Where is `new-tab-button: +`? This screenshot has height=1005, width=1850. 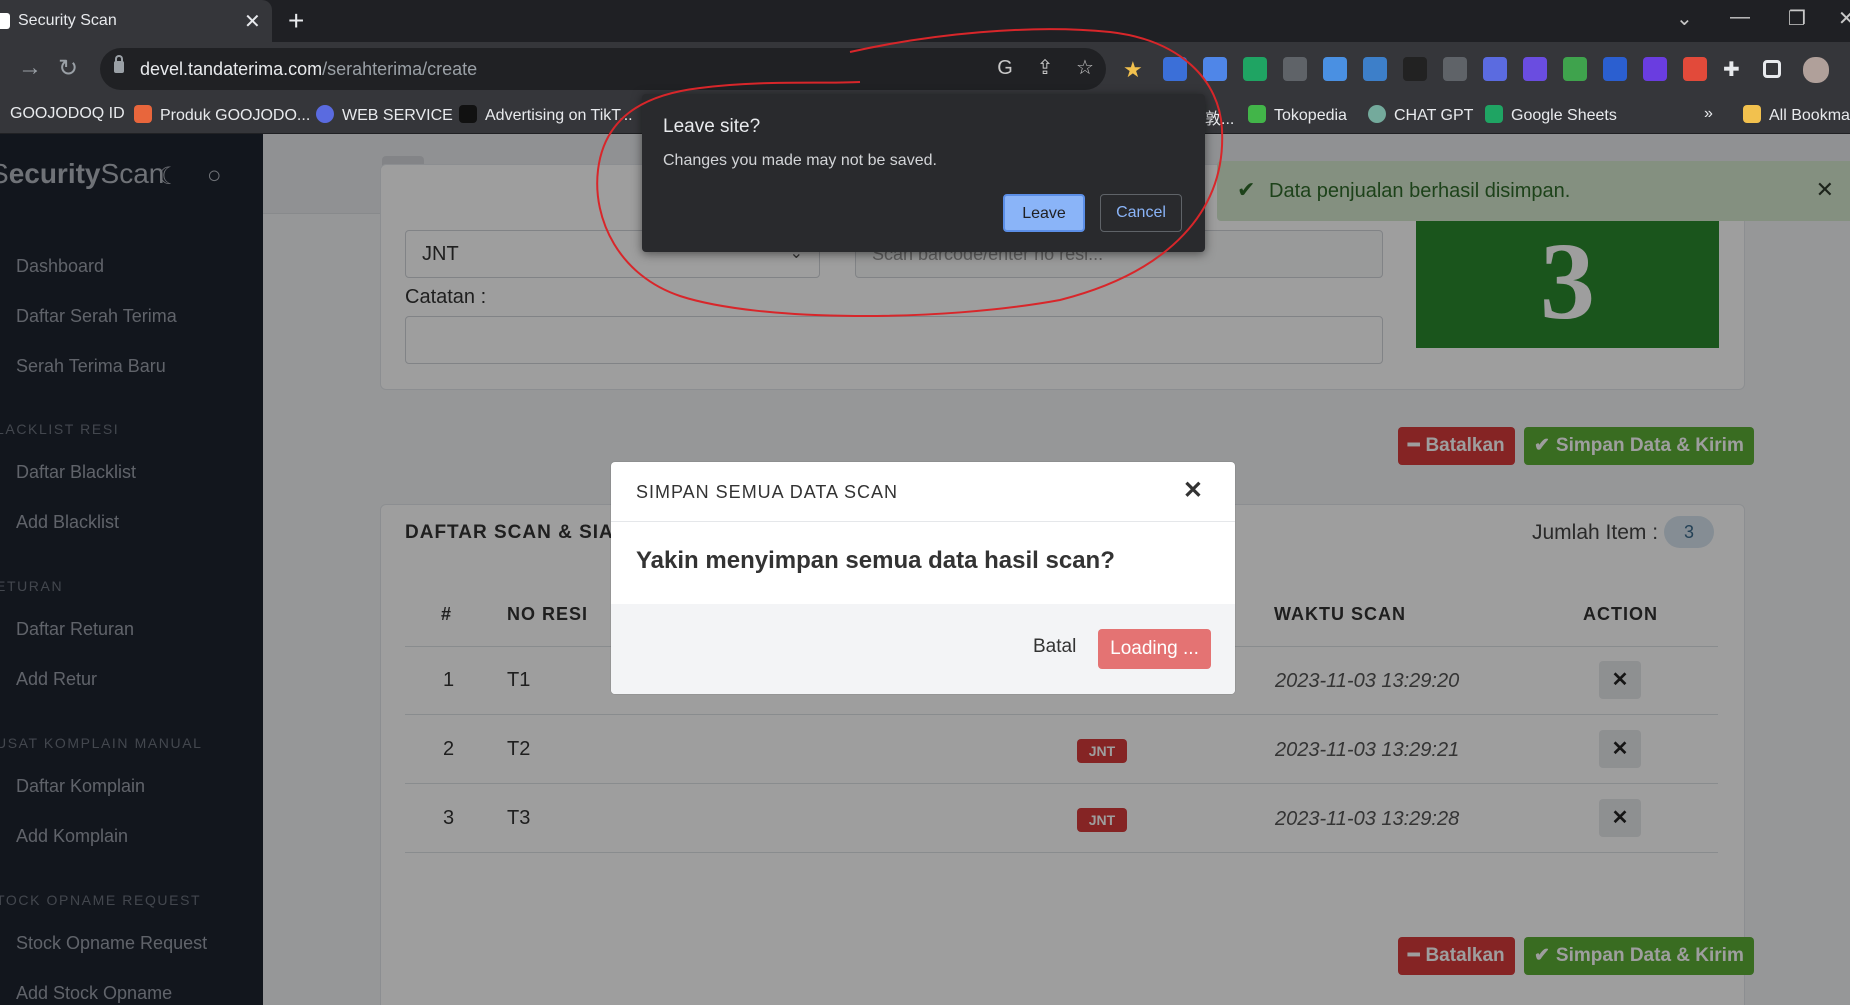
new-tab-button: + is located at coordinates (296, 21).